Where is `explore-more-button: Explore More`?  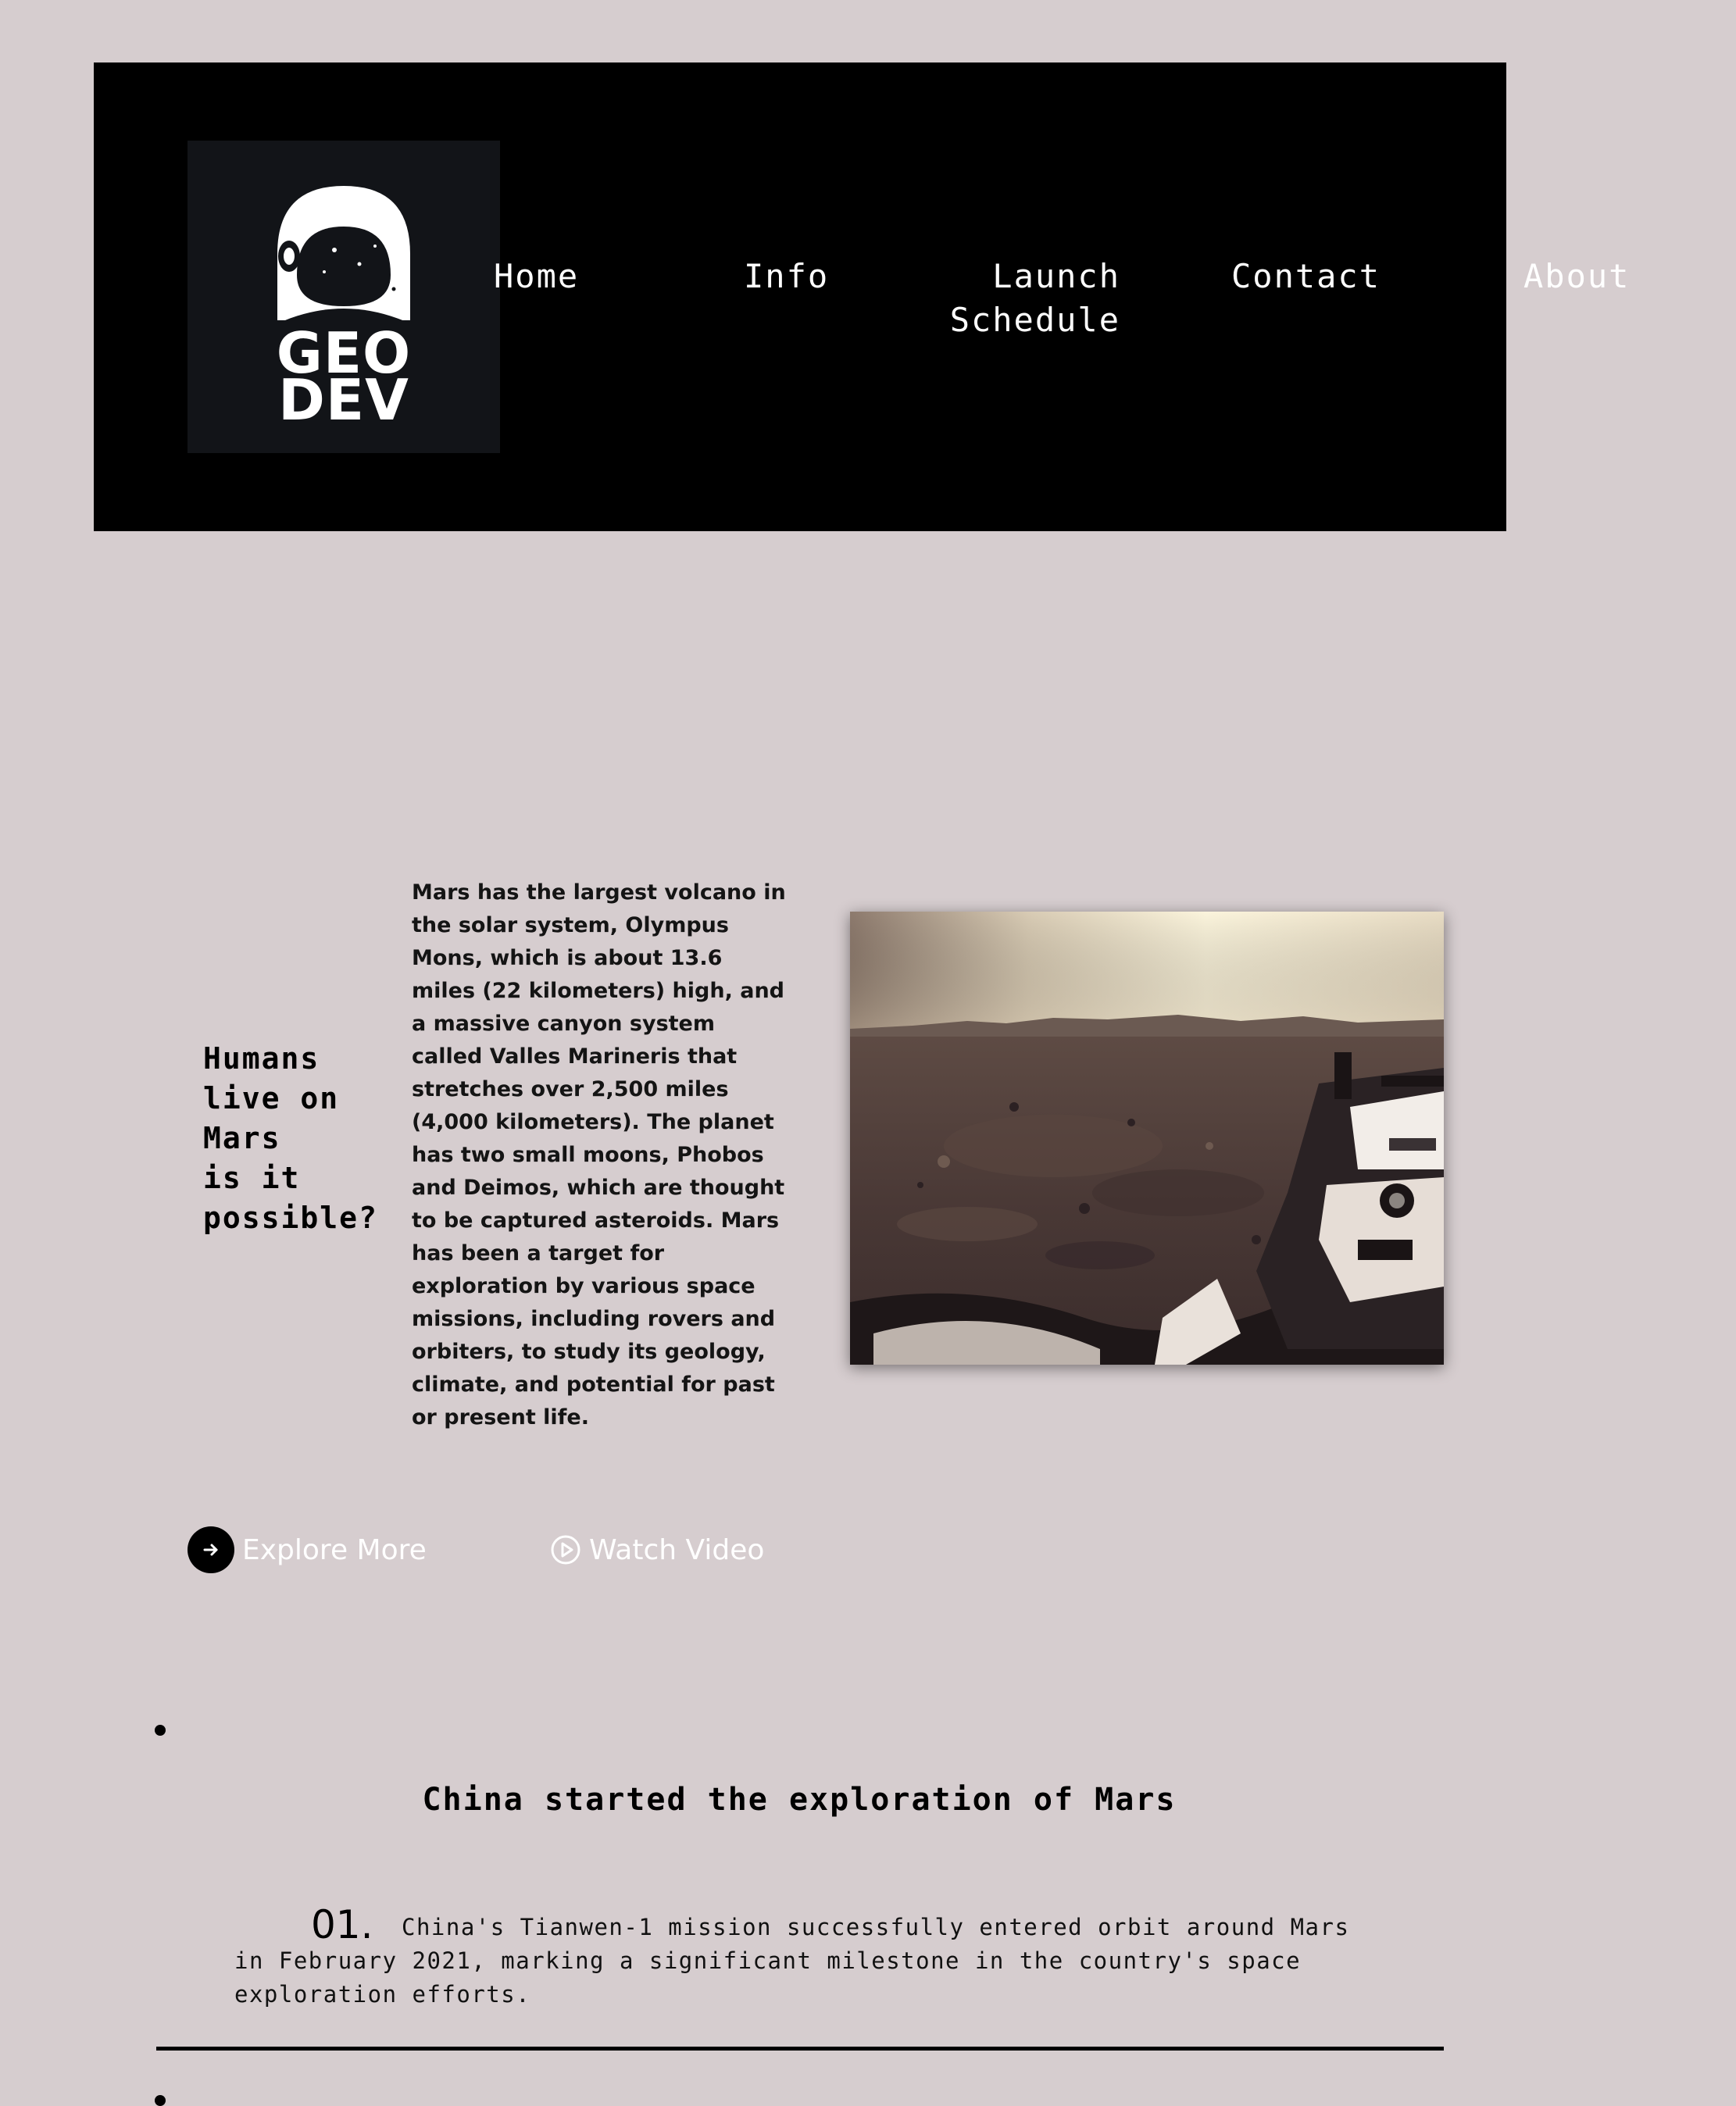
explore-more-button: Explore More is located at coordinates (307, 1550).